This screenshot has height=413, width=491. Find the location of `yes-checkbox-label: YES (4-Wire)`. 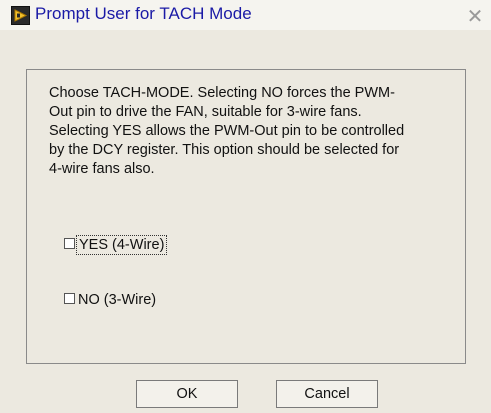

yes-checkbox-label: YES (4-Wire) is located at coordinates (122, 245).